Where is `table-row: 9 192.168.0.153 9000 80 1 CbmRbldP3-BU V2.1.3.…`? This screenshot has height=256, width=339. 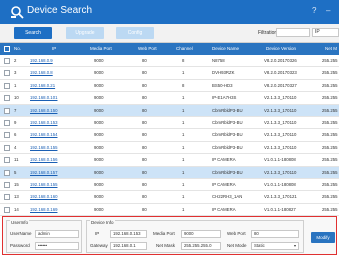 table-row: 9 192.168.0.153 9000 80 1 CbmRbldP3-BU V2.1.3.… is located at coordinates (169, 123).